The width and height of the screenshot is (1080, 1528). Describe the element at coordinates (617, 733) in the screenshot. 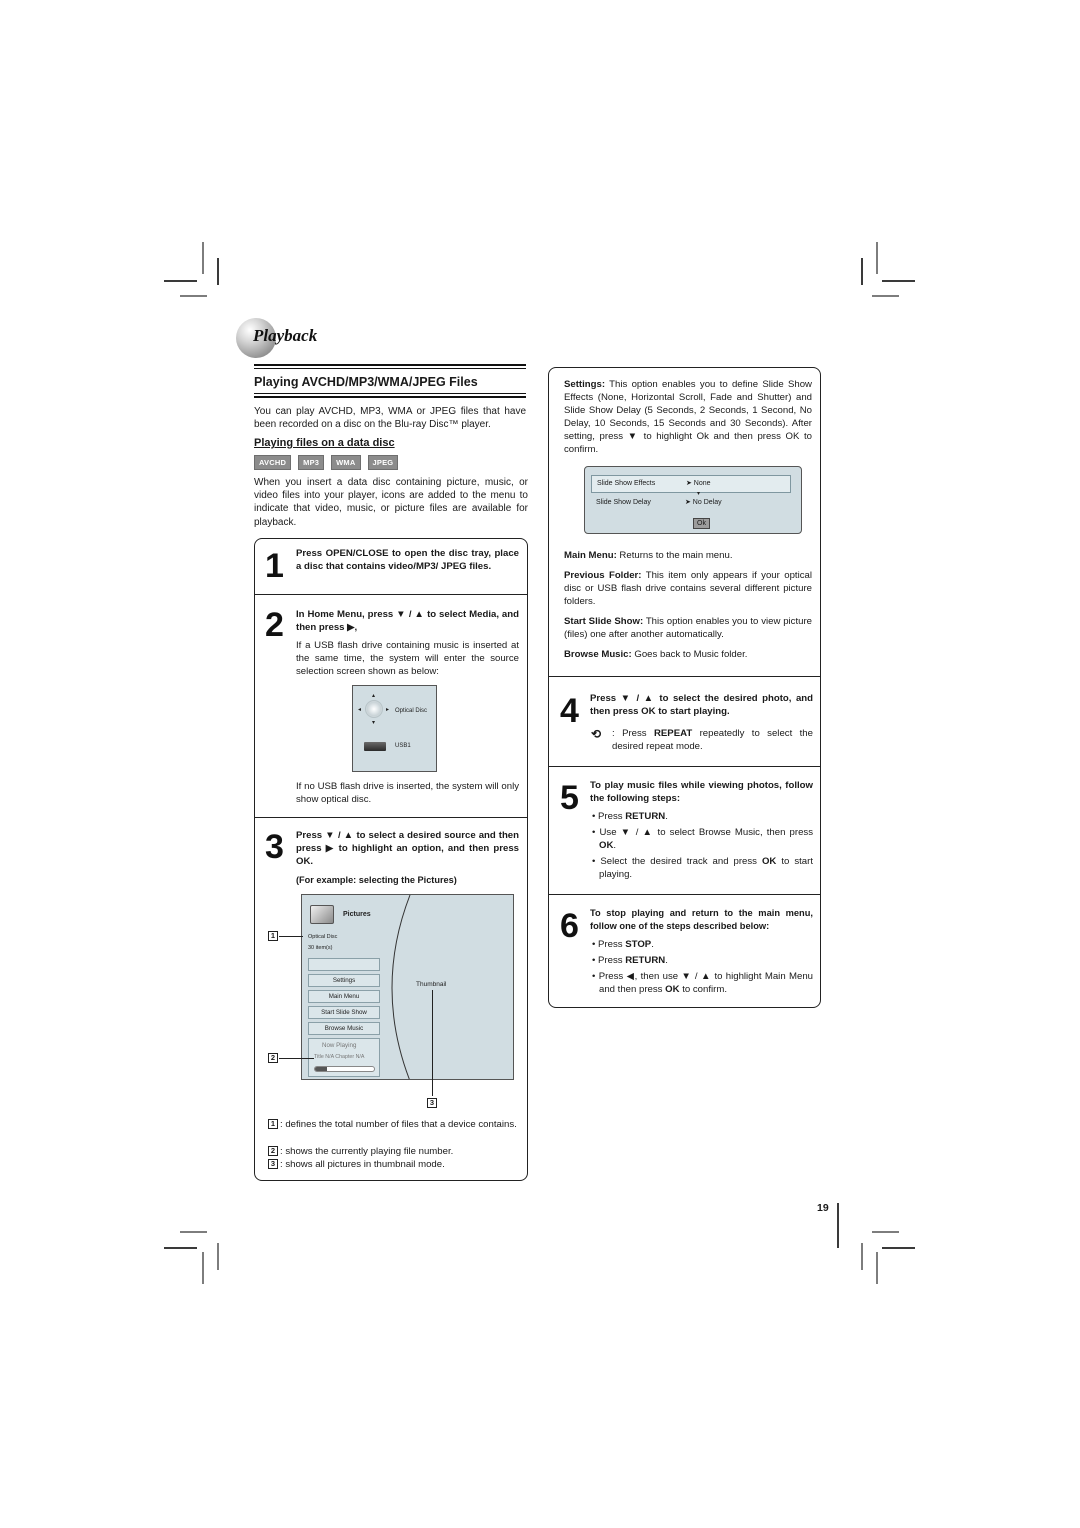

I see `colon: :` at that location.